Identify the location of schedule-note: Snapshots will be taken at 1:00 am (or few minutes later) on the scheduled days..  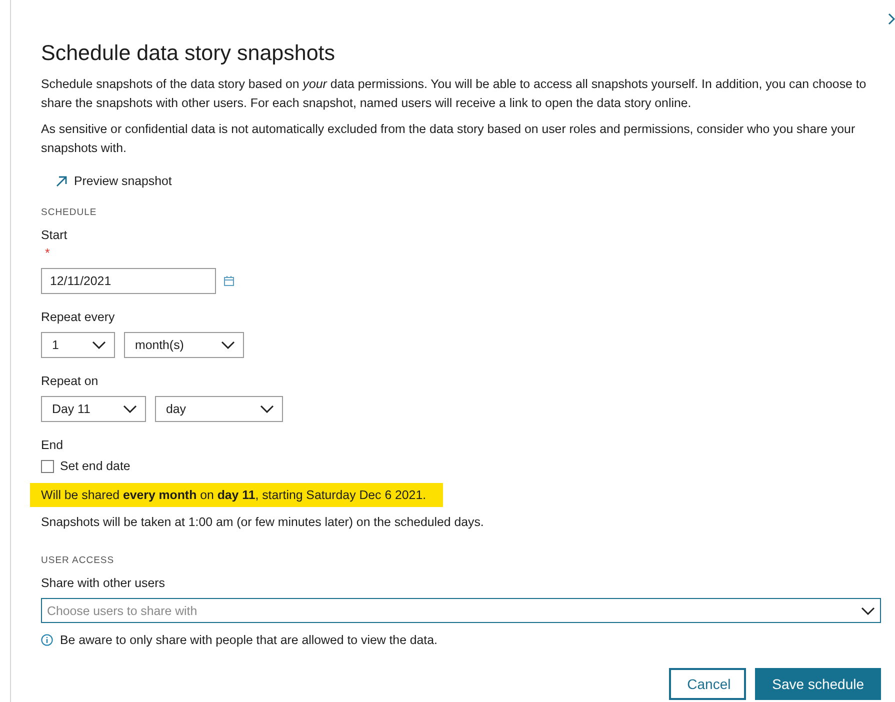
(263, 522).